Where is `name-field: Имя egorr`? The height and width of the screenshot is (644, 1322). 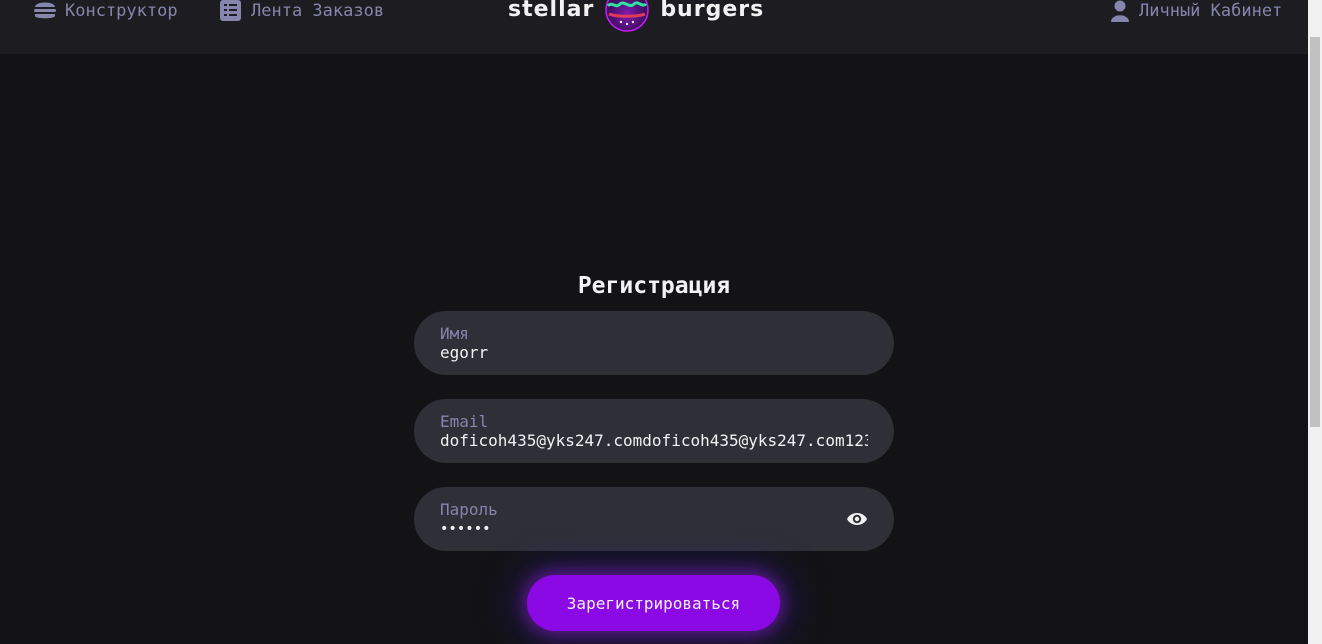
name-field: Имя egorr is located at coordinates (654, 343).